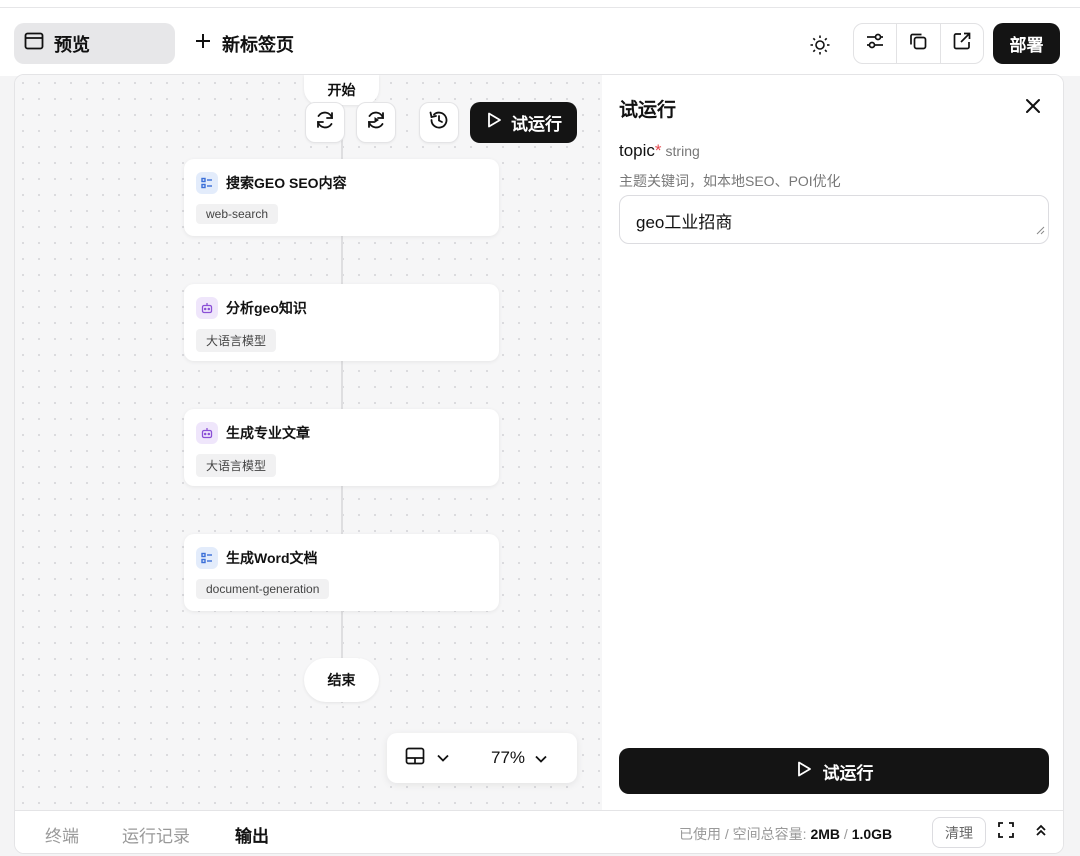 Image resolution: width=1080 pixels, height=856 pixels. Describe the element at coordinates (341, 572) in the screenshot. I see `workflow-node: 生成Word文档 document-generation` at that location.